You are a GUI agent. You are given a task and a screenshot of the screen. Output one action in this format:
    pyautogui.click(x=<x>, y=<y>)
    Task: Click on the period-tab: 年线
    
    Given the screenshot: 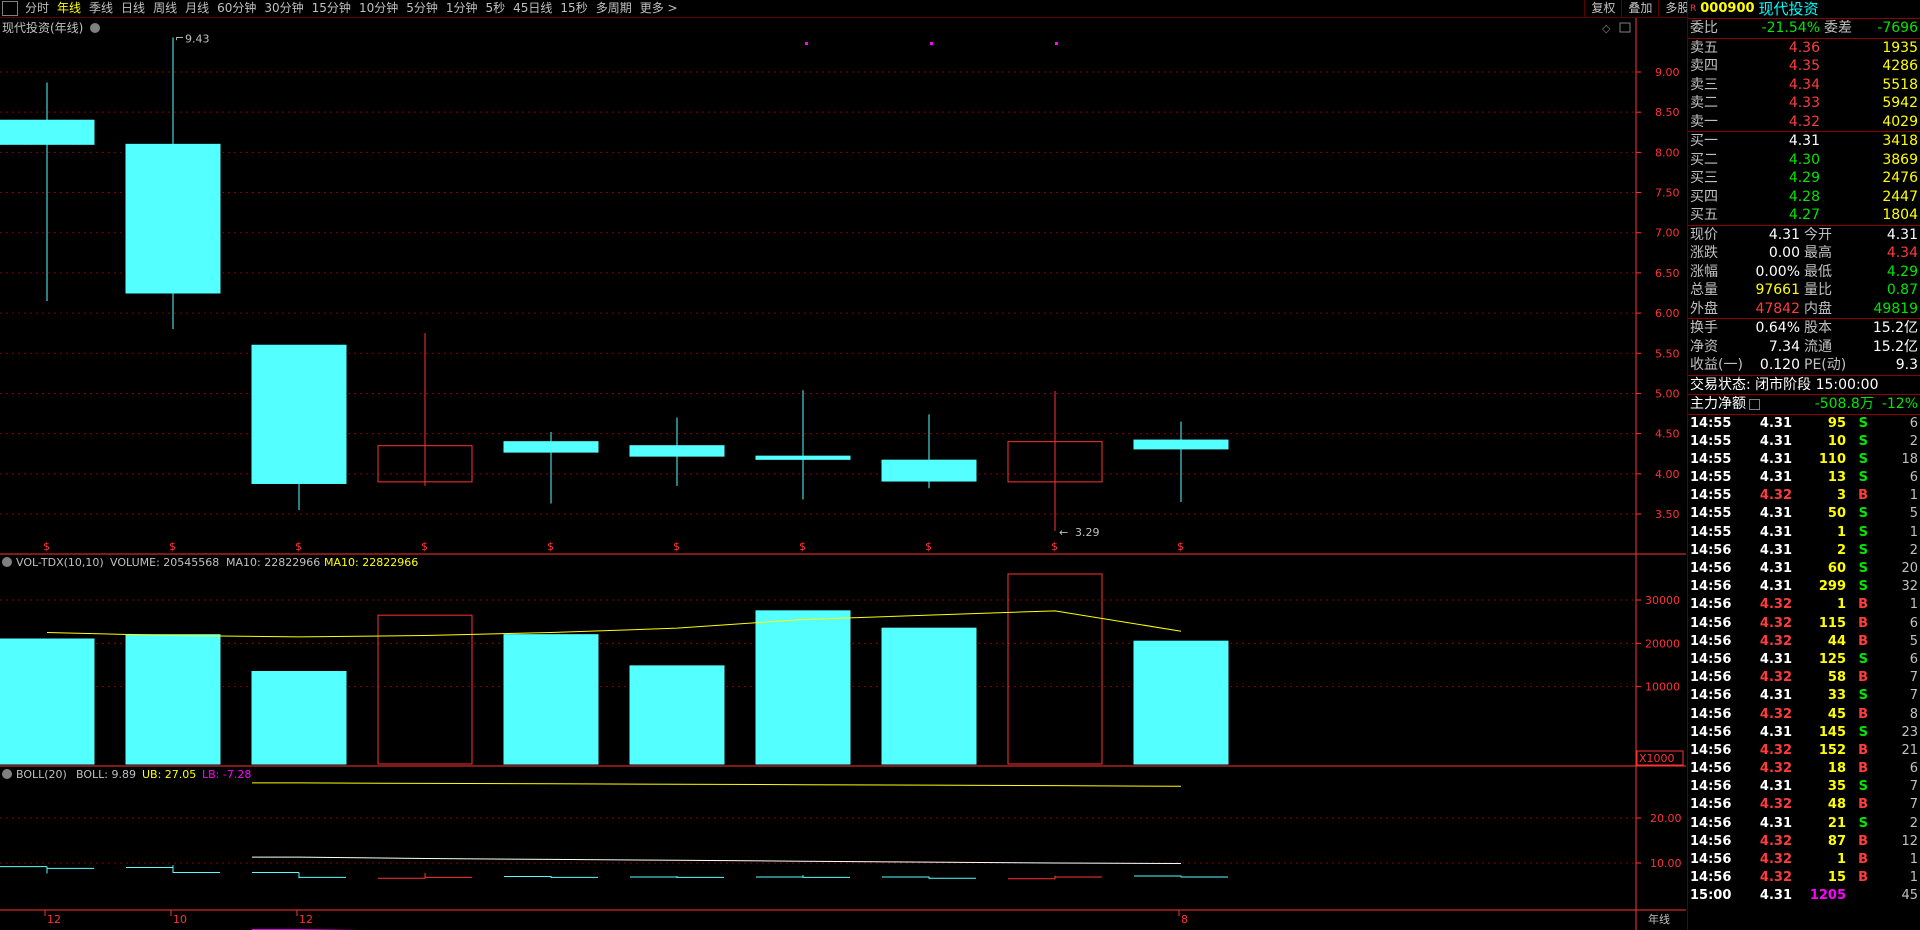 What is the action you would take?
    pyautogui.click(x=69, y=8)
    